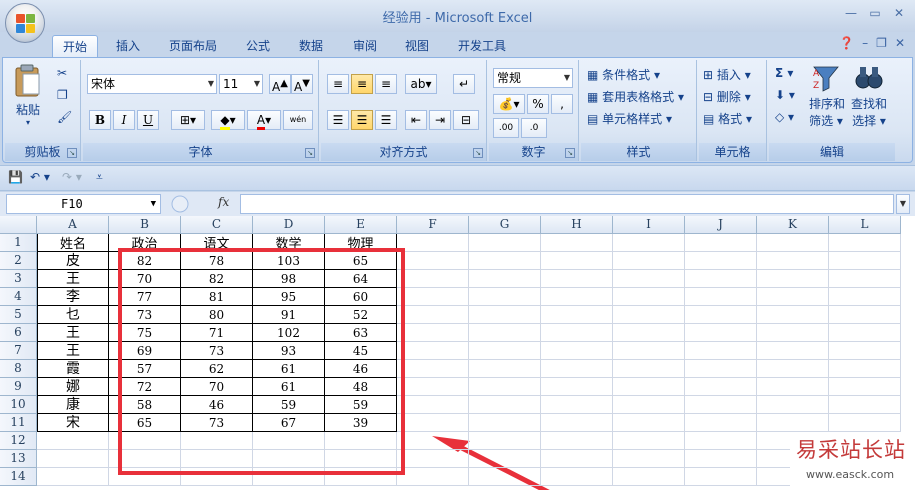  Describe the element at coordinates (145, 387) in the screenshot. I see `cell: 72` at that location.